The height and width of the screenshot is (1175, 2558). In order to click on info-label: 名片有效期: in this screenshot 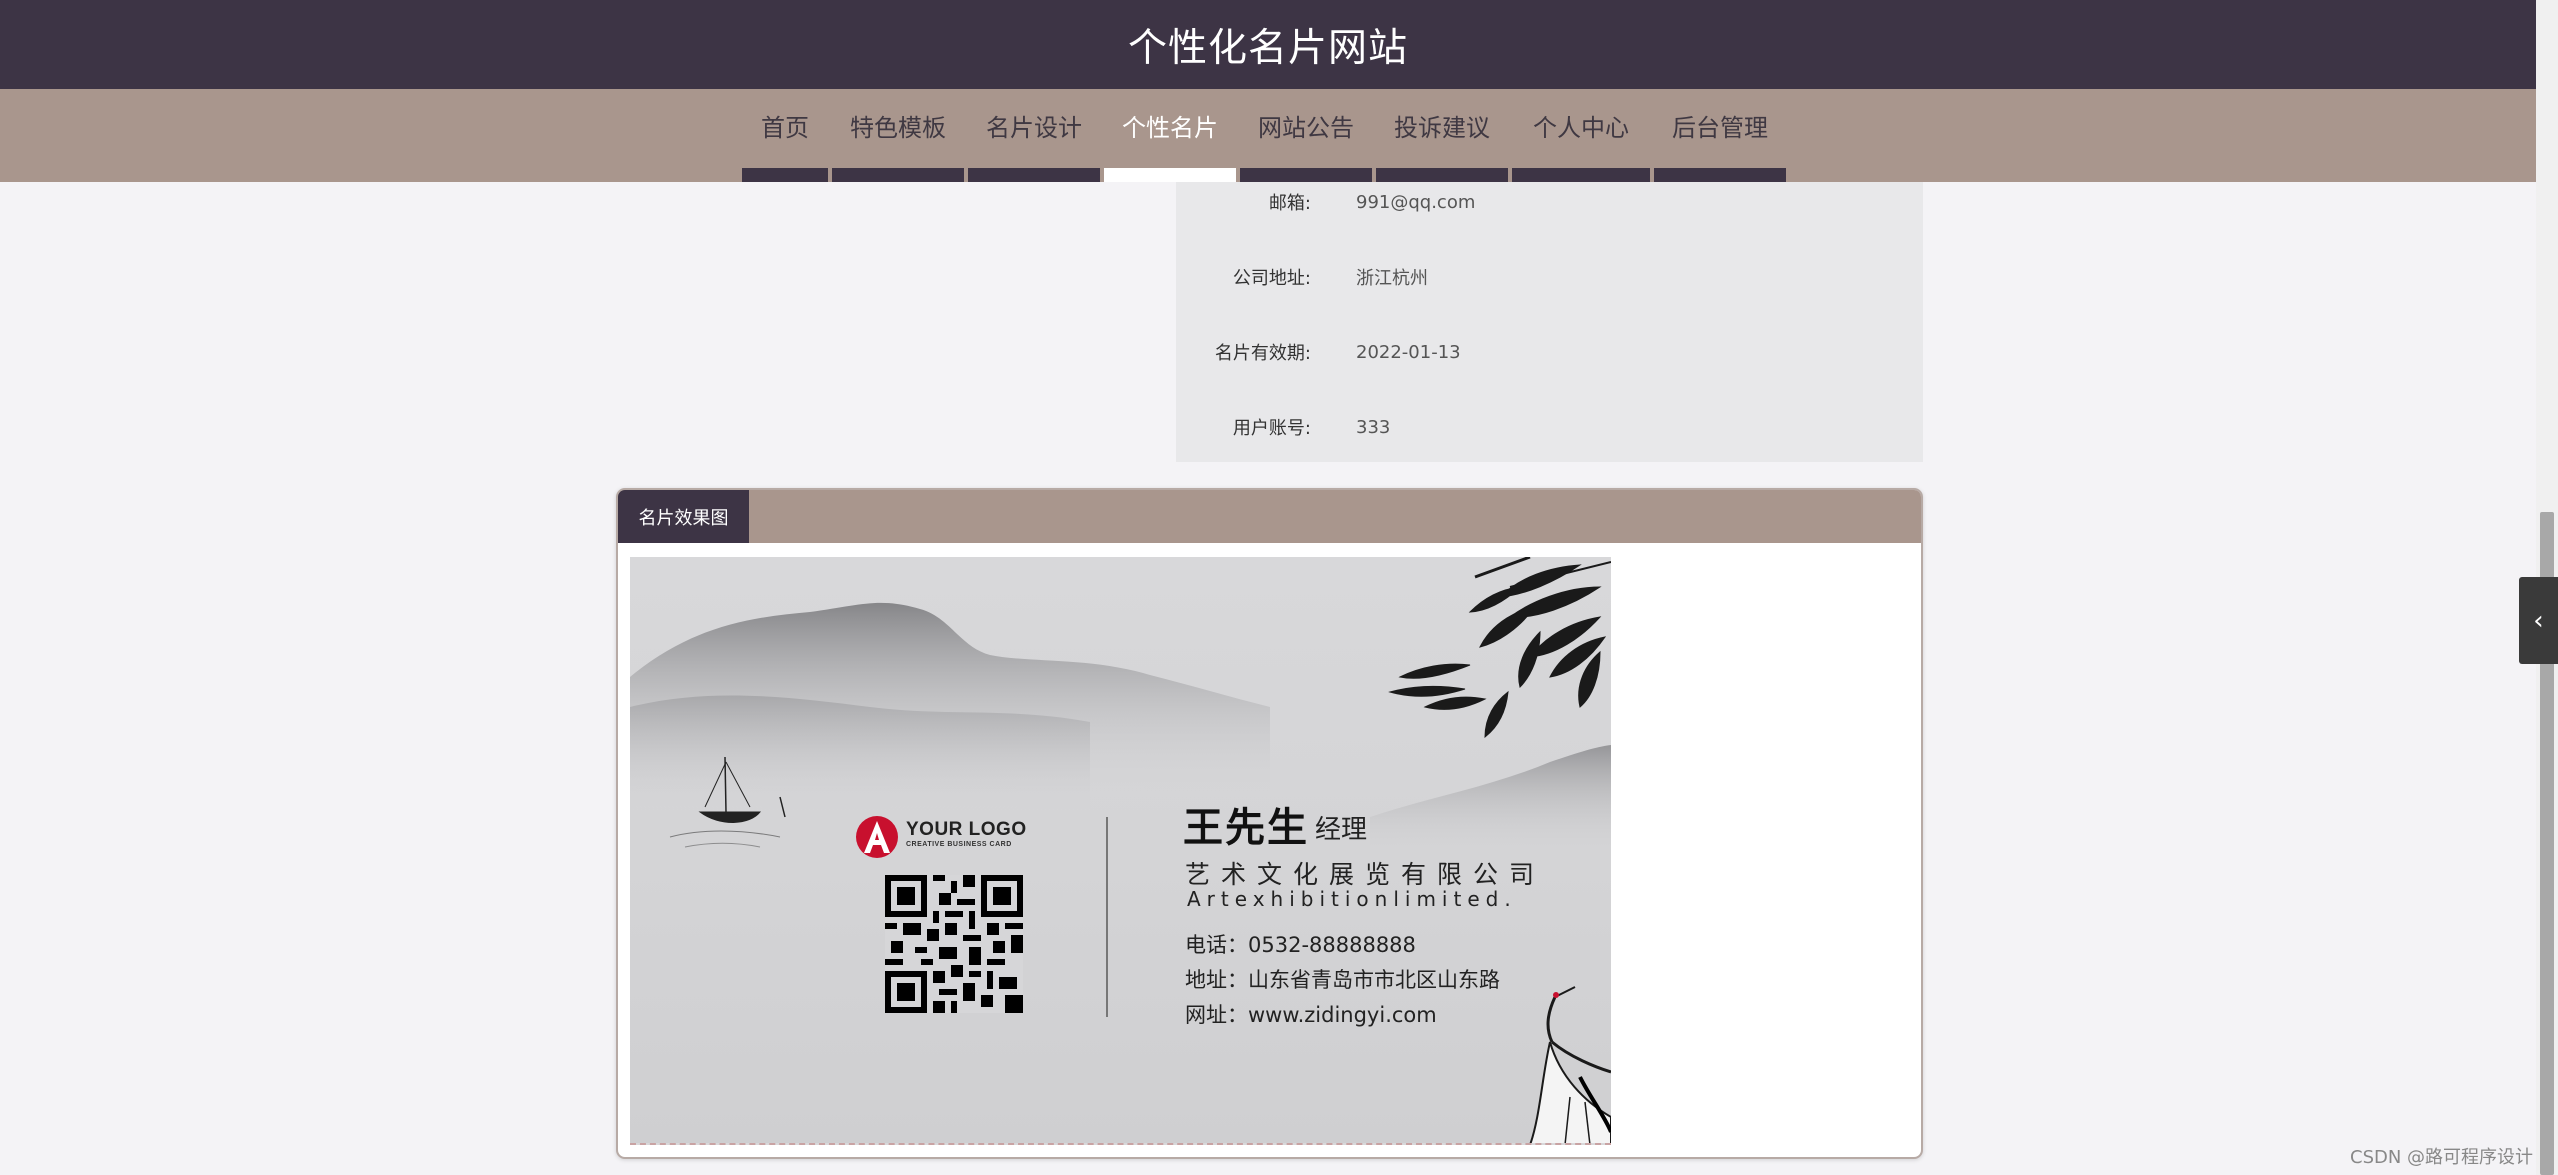, I will do `click(1262, 353)`.